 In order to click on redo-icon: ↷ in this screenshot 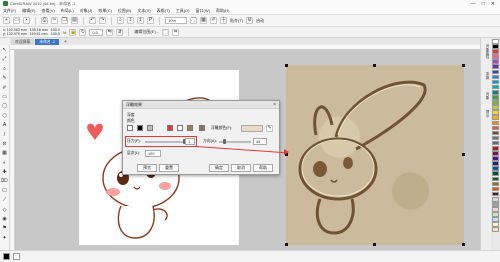, I will do `click(102, 20)`.